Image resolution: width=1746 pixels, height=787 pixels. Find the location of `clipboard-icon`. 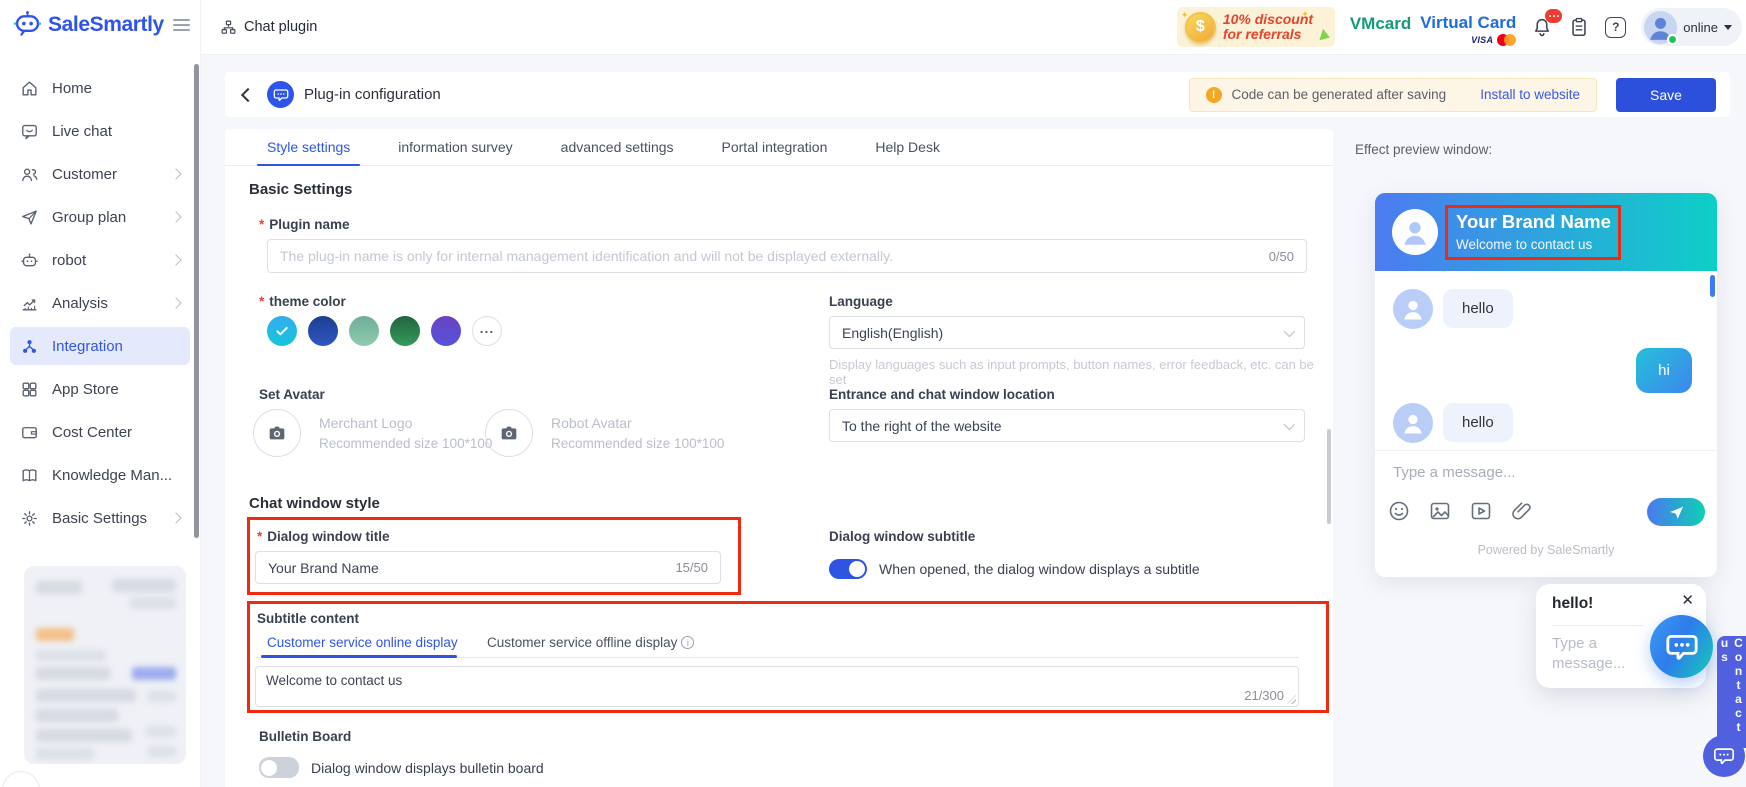

clipboard-icon is located at coordinates (1579, 27).